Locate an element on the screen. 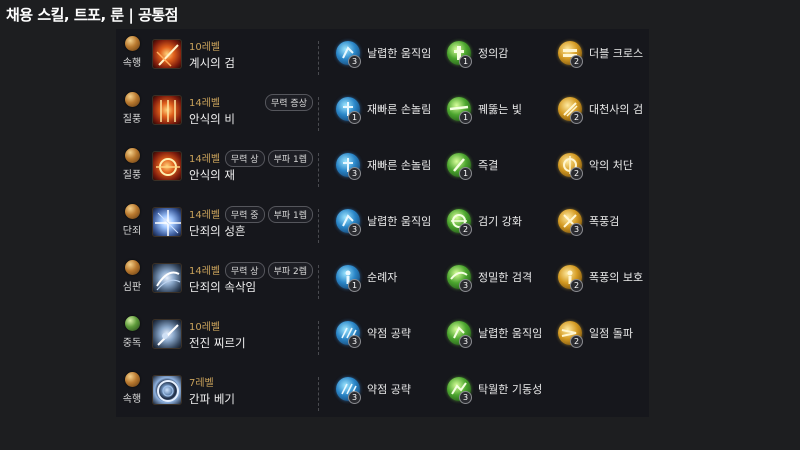 This screenshot has width=800, height=450. tripod-name: 대천사의 검 is located at coordinates (616, 109).